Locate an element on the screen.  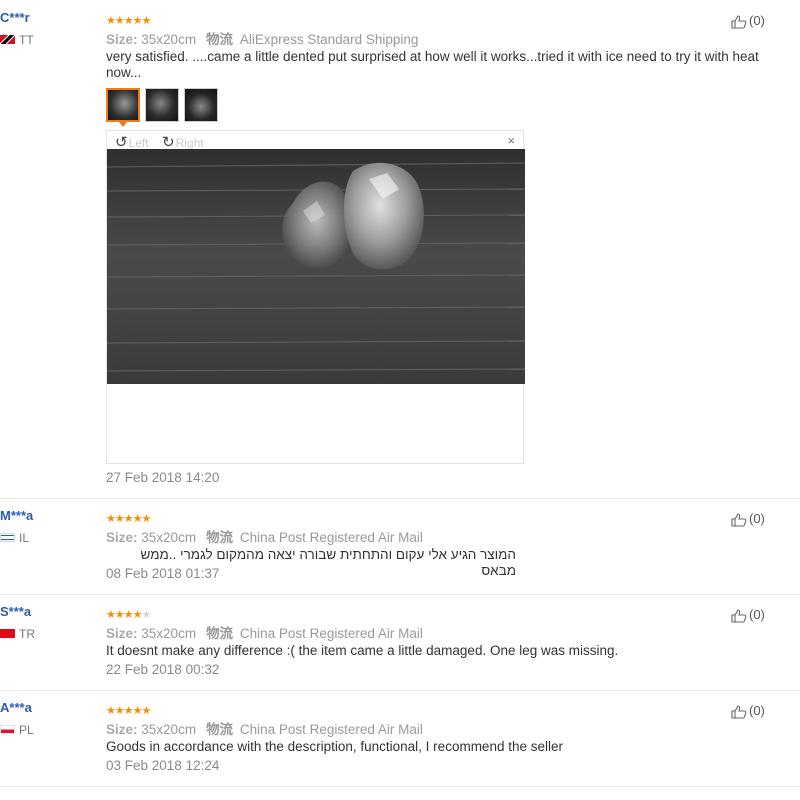
reviewer-country: PL is located at coordinates (17, 730).